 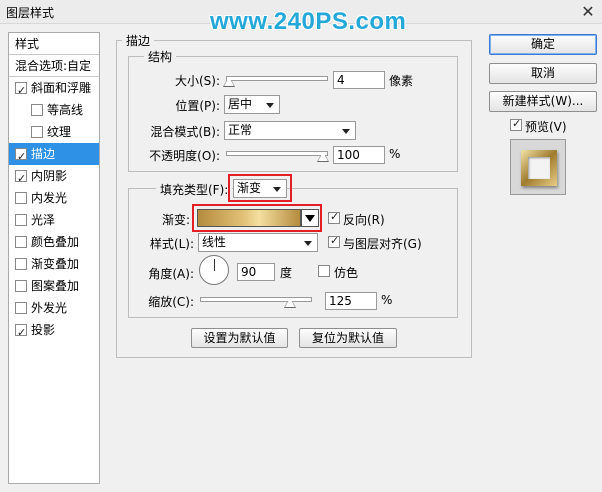 I want to click on reset-default-button: 复位为默认值, so click(x=348, y=338).